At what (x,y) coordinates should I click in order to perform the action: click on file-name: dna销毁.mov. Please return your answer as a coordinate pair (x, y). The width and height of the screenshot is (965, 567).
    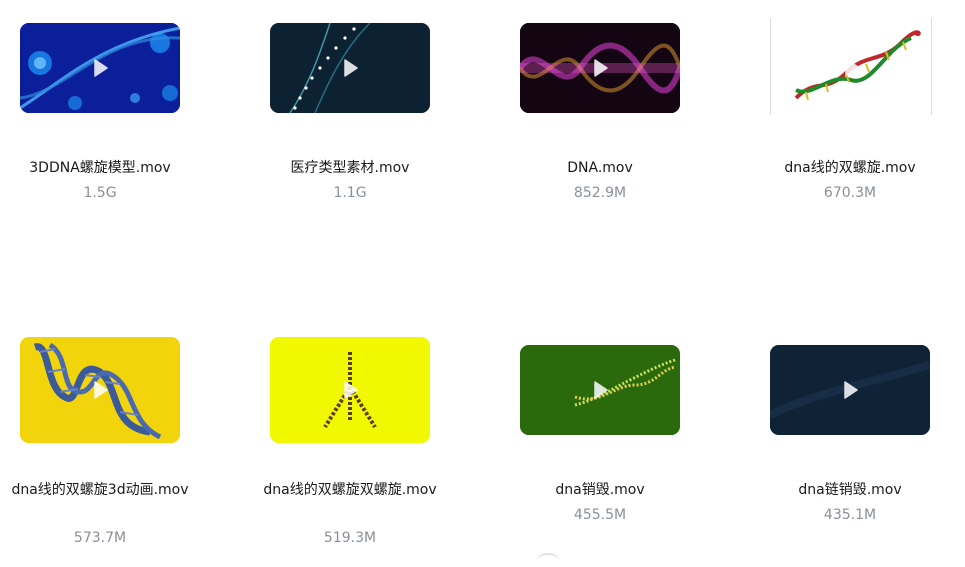
    Looking at the image, I should click on (600, 490).